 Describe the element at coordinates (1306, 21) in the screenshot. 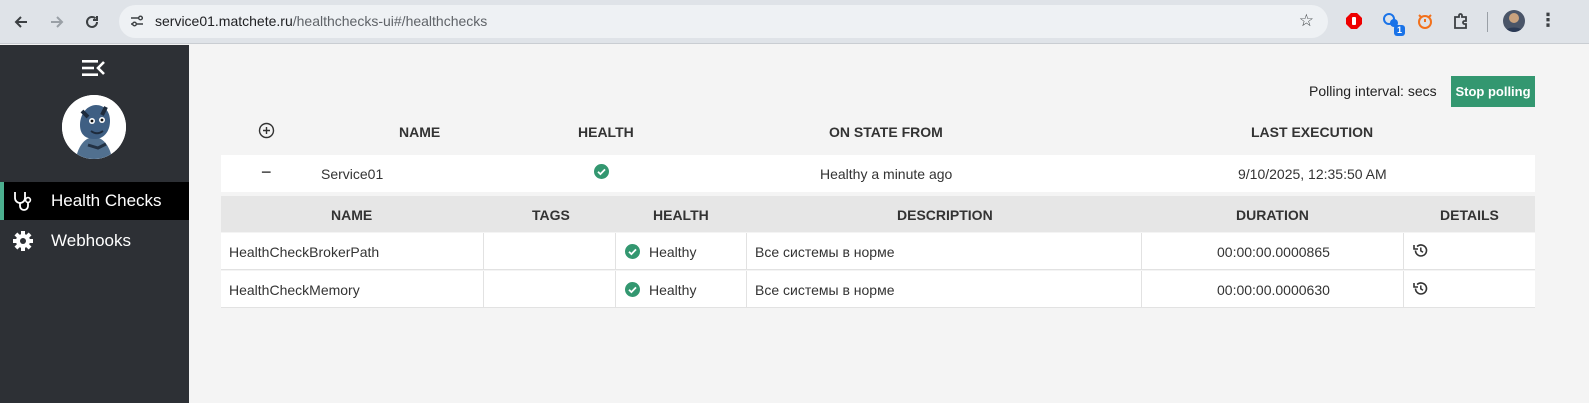

I see `bookmark-star-icon: ☆` at that location.